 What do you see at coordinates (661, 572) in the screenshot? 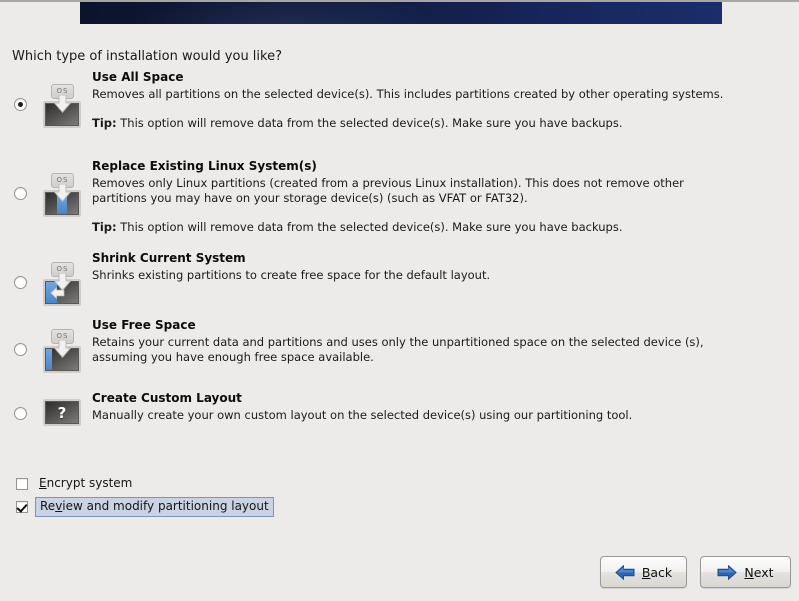
I see `label-rest: ack` at bounding box center [661, 572].